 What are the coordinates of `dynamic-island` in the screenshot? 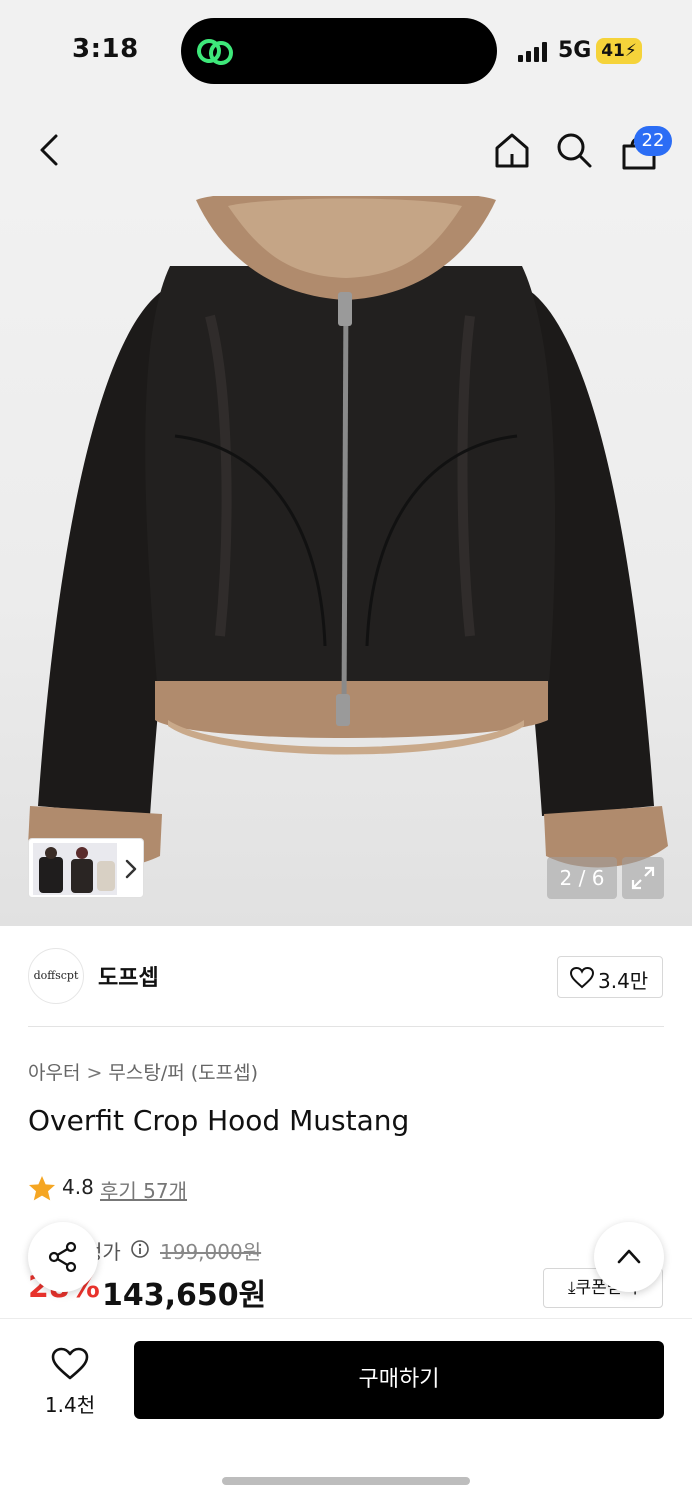 It's located at (339, 51).